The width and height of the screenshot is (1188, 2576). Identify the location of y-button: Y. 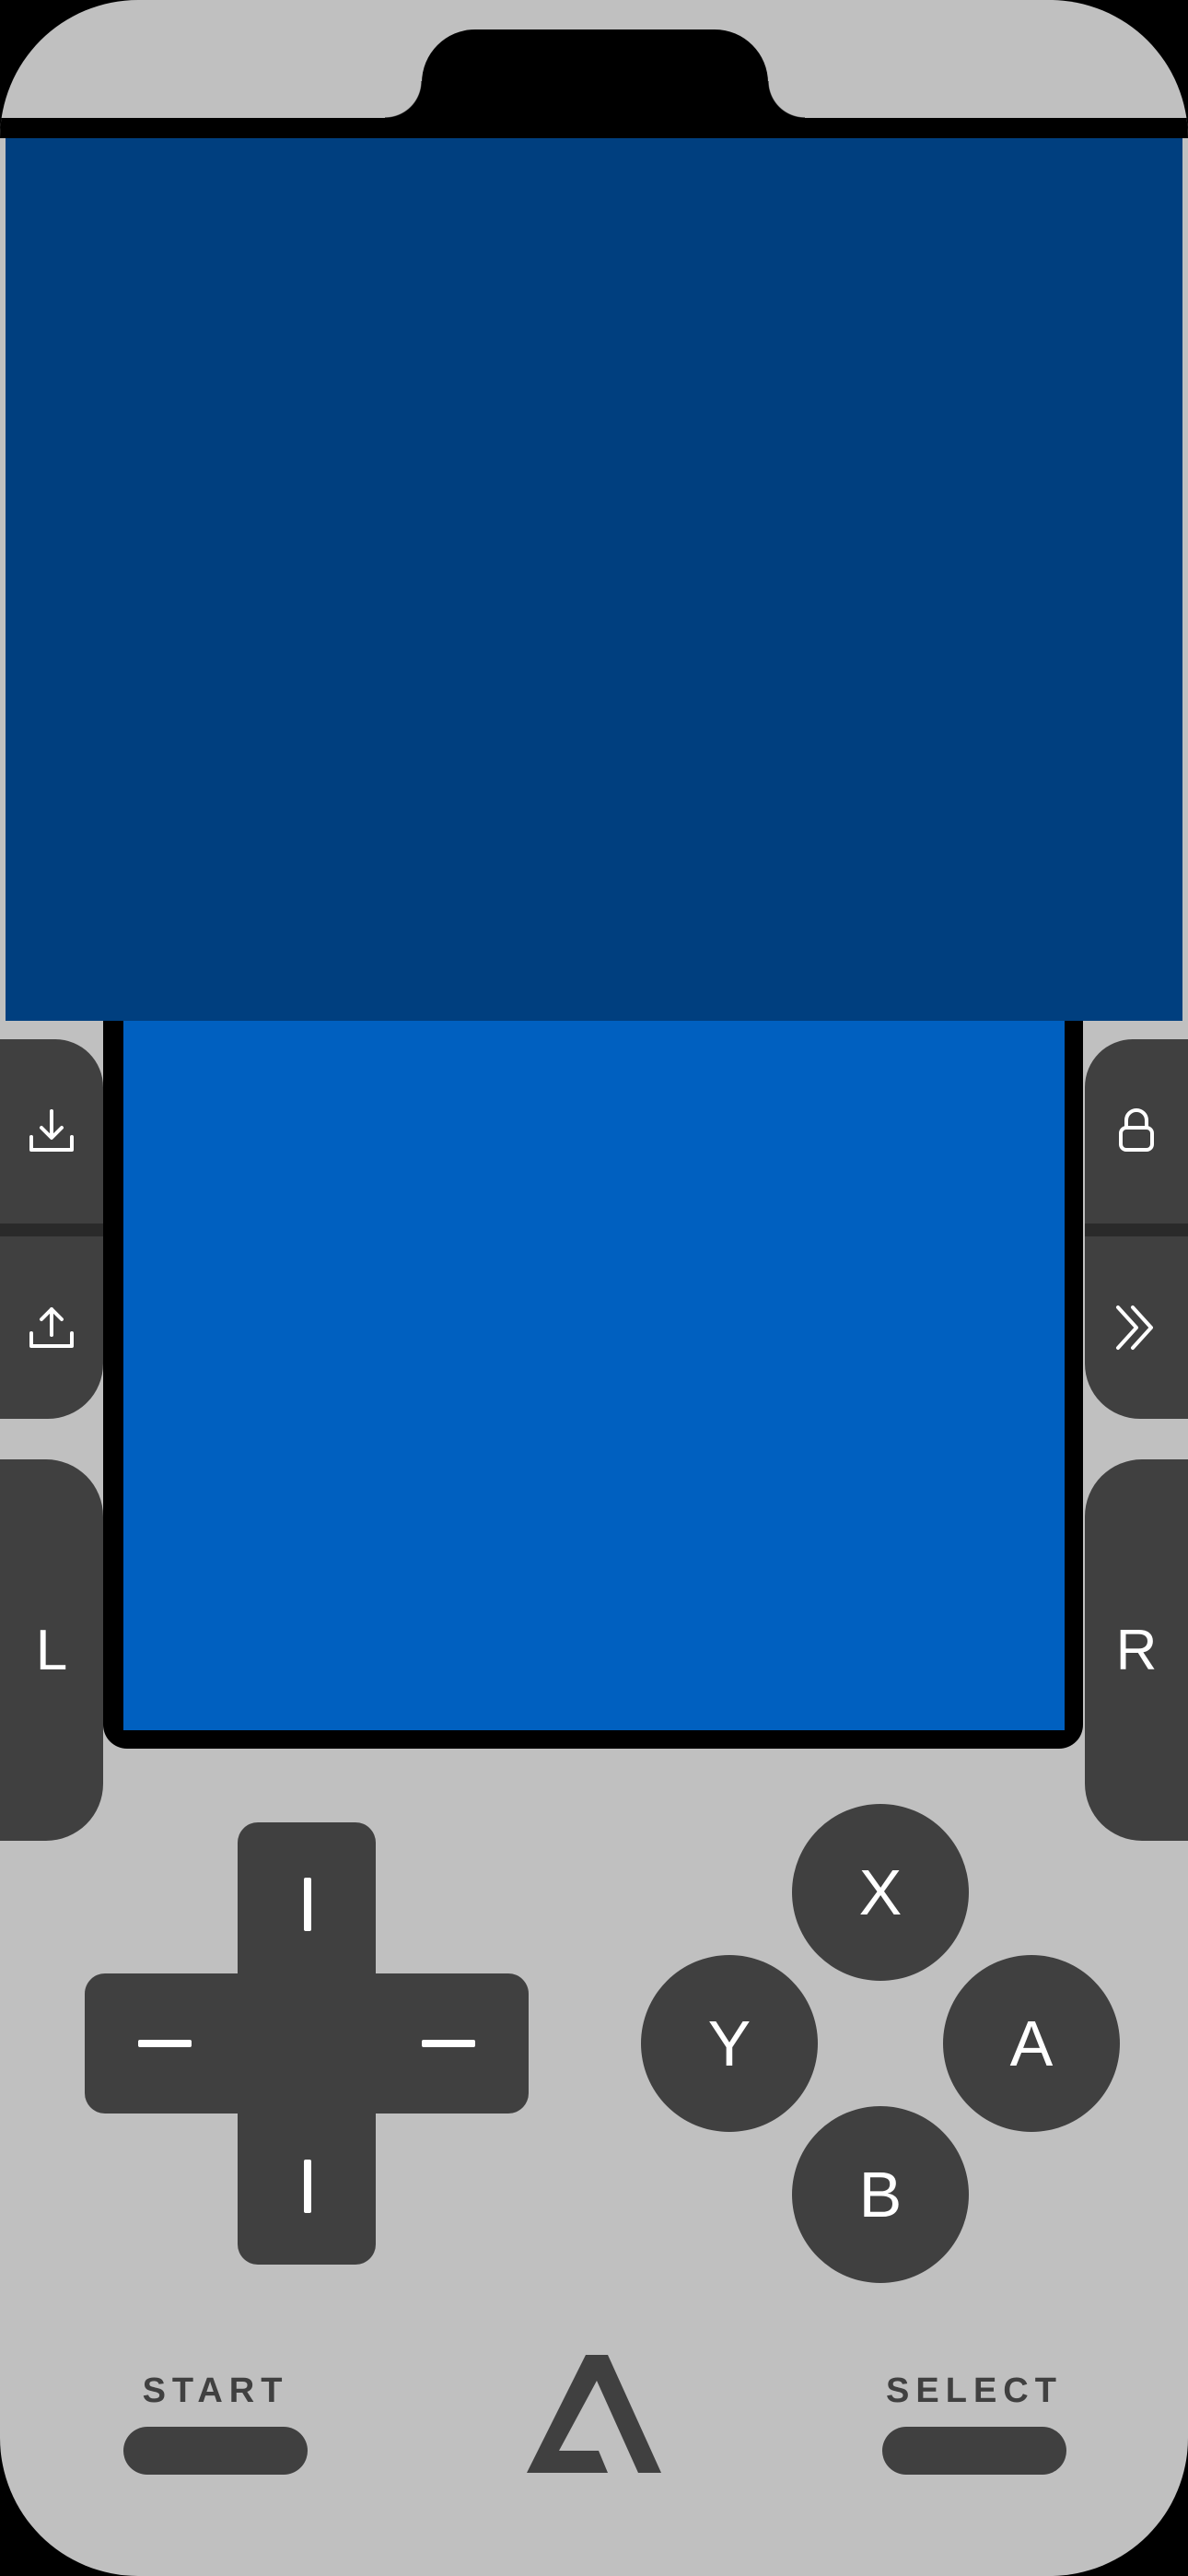
(729, 2044).